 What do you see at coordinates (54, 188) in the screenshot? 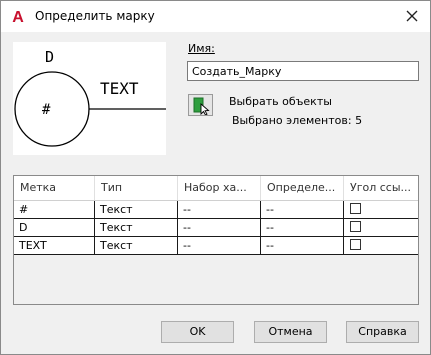
I see `column-header-label: Метка` at bounding box center [54, 188].